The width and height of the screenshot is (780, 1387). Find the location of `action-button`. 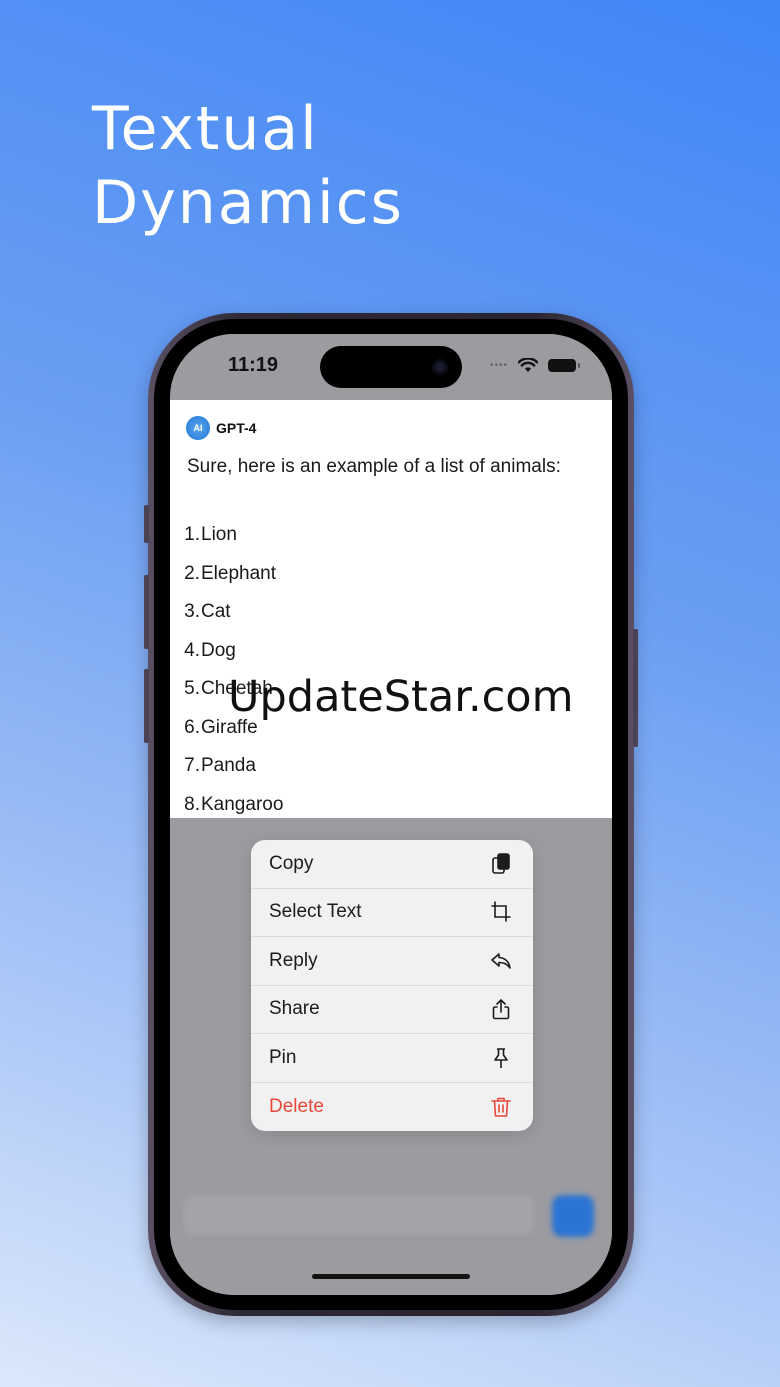

action-button is located at coordinates (146, 524).